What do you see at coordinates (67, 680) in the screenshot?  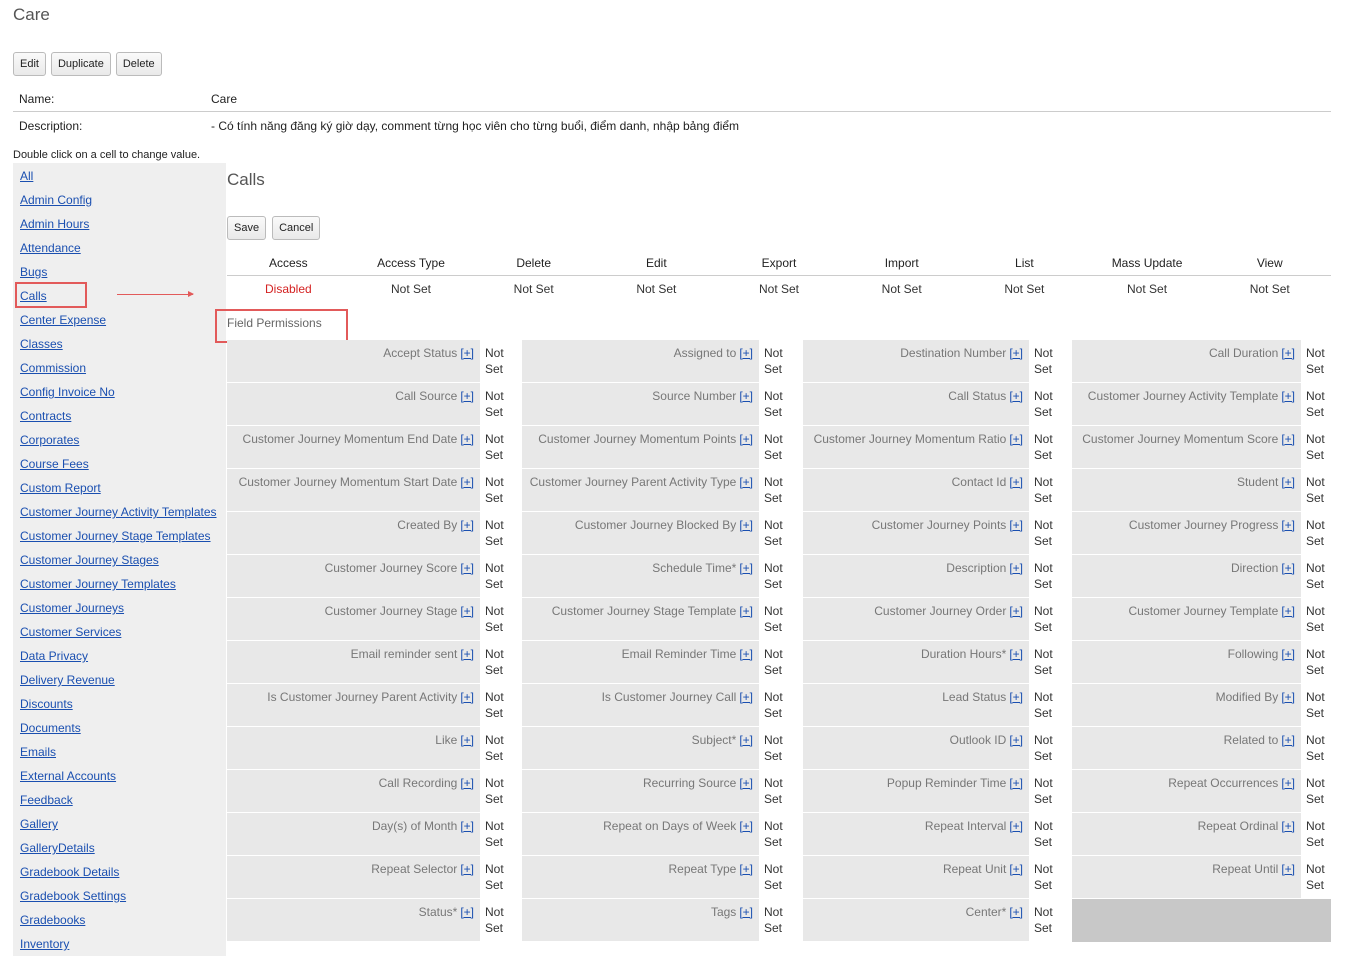 I see `sidebar-item-delivery-revenue: Delivery Revenue` at bounding box center [67, 680].